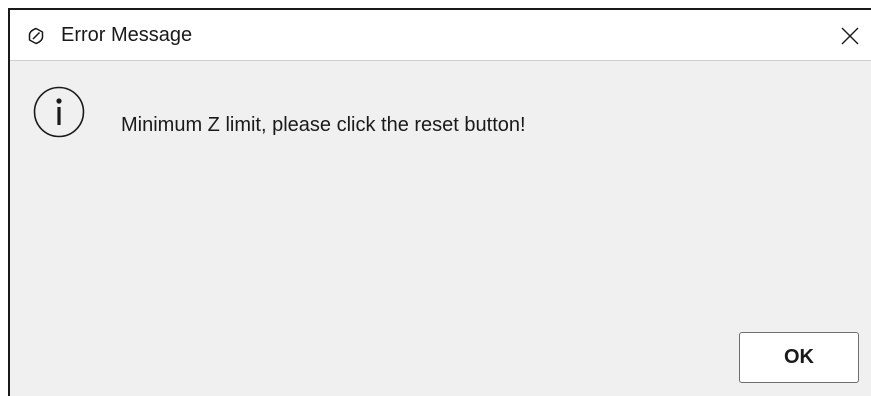  Describe the element at coordinates (127, 35) in the screenshot. I see `window-title: Error Message` at that location.